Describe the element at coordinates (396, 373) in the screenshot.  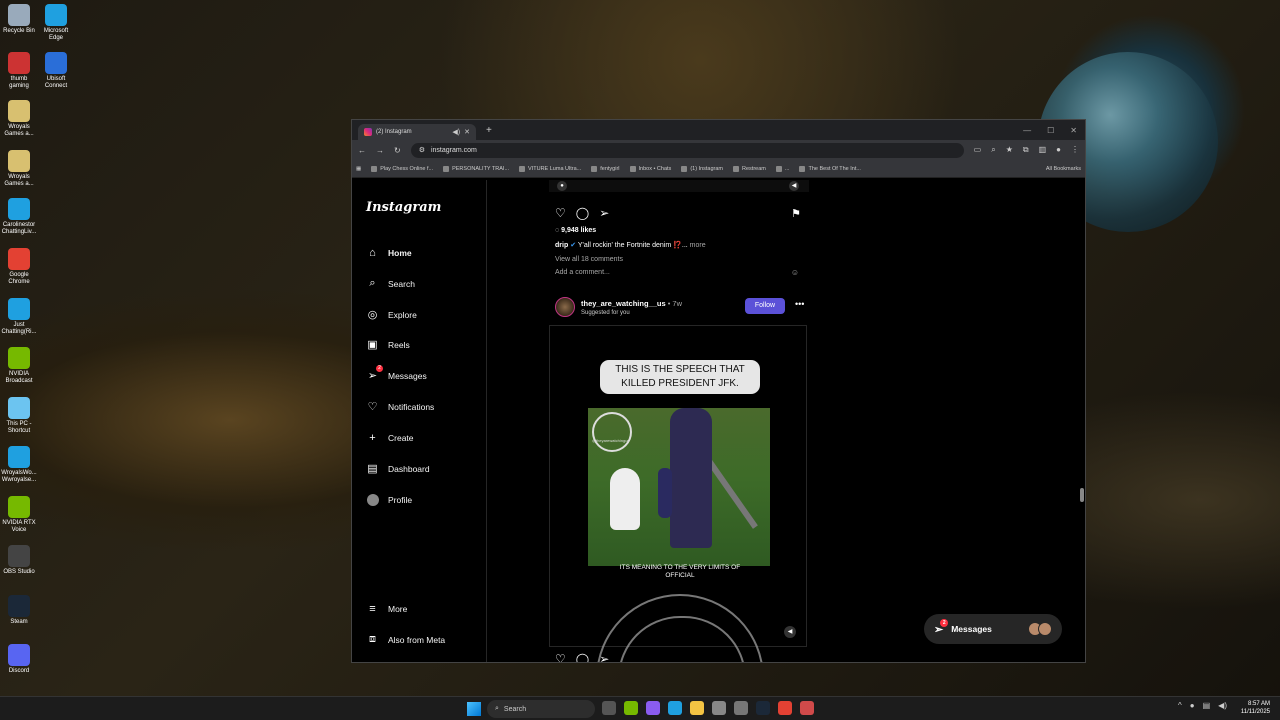
I see `nav-messages: ➢ 2 Messages` at that location.